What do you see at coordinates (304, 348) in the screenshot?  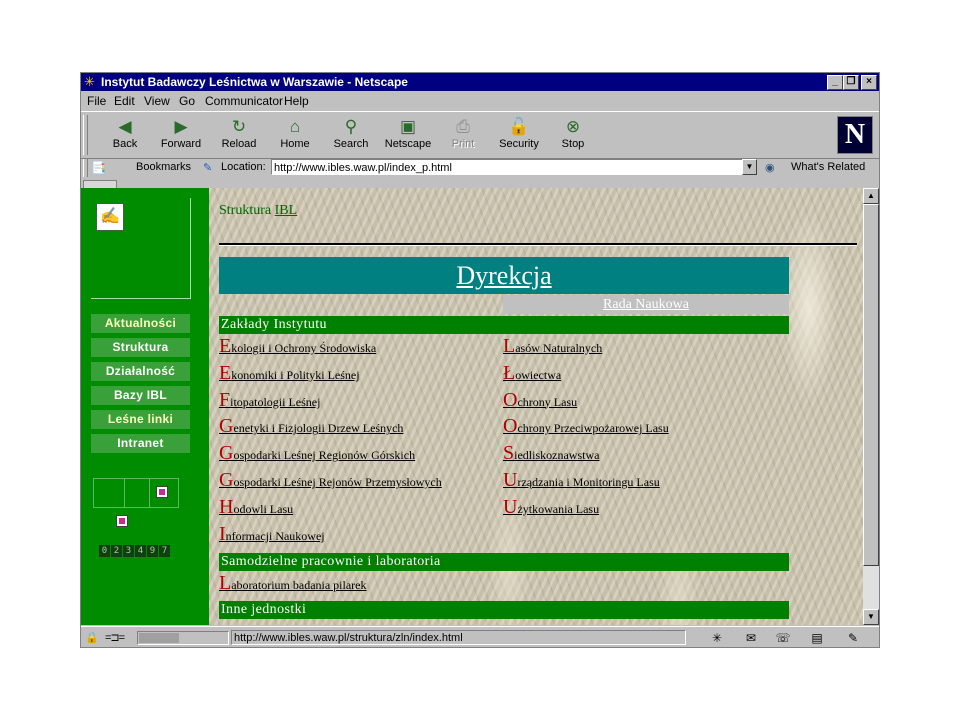 I see `department-link-text: kologii i Ochrony Środowiska` at bounding box center [304, 348].